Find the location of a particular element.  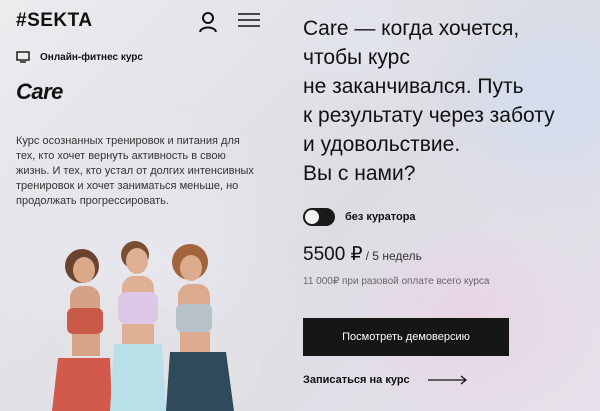

signup-label: Записаться на курс is located at coordinates (356, 380).